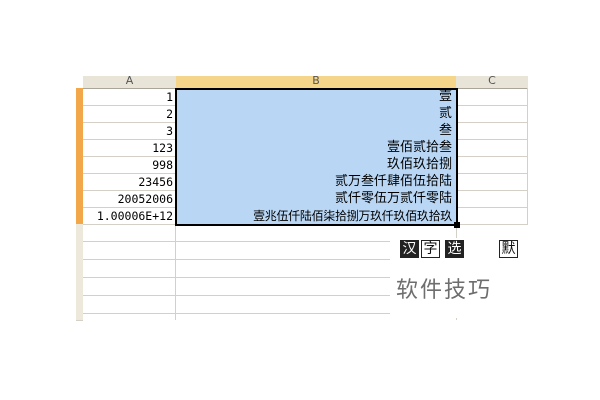 This screenshot has width=600, height=400. I want to click on cell-b5: 玖佰玖拾捌, so click(316, 165).